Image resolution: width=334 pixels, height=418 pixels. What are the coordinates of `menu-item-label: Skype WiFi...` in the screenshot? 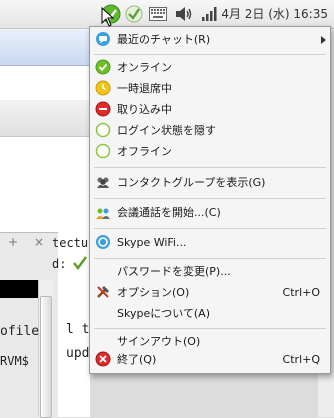 It's located at (152, 242).